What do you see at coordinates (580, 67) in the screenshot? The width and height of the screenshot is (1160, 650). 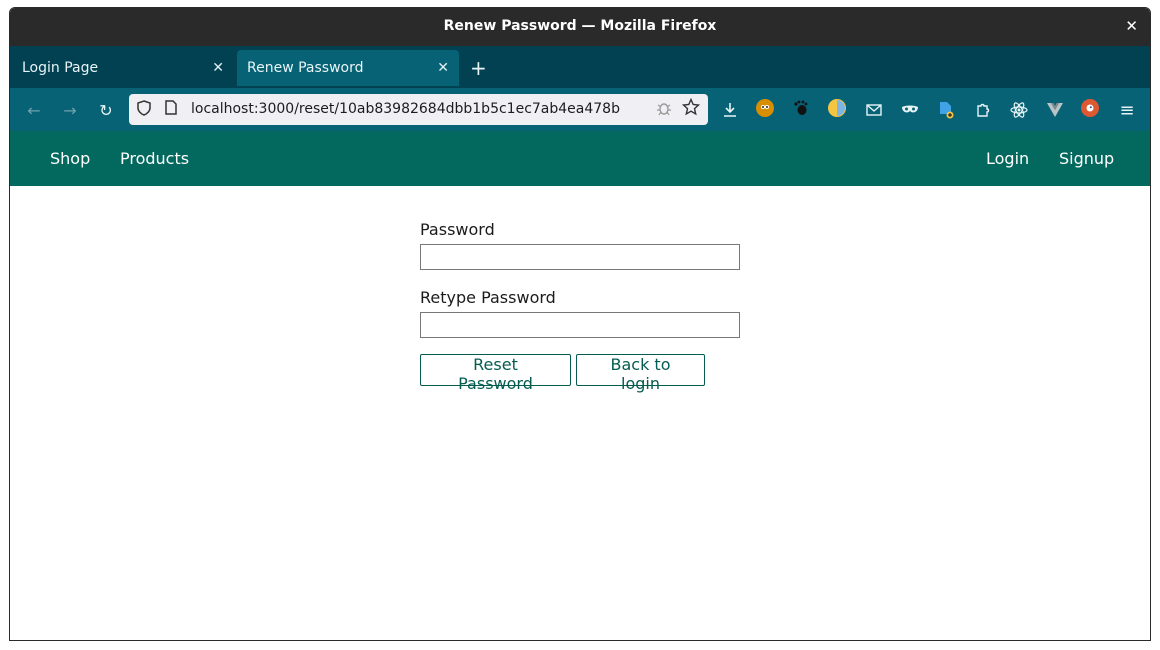 I see `tab-bar: Login Page ✕ Renew Password ✕ +` at bounding box center [580, 67].